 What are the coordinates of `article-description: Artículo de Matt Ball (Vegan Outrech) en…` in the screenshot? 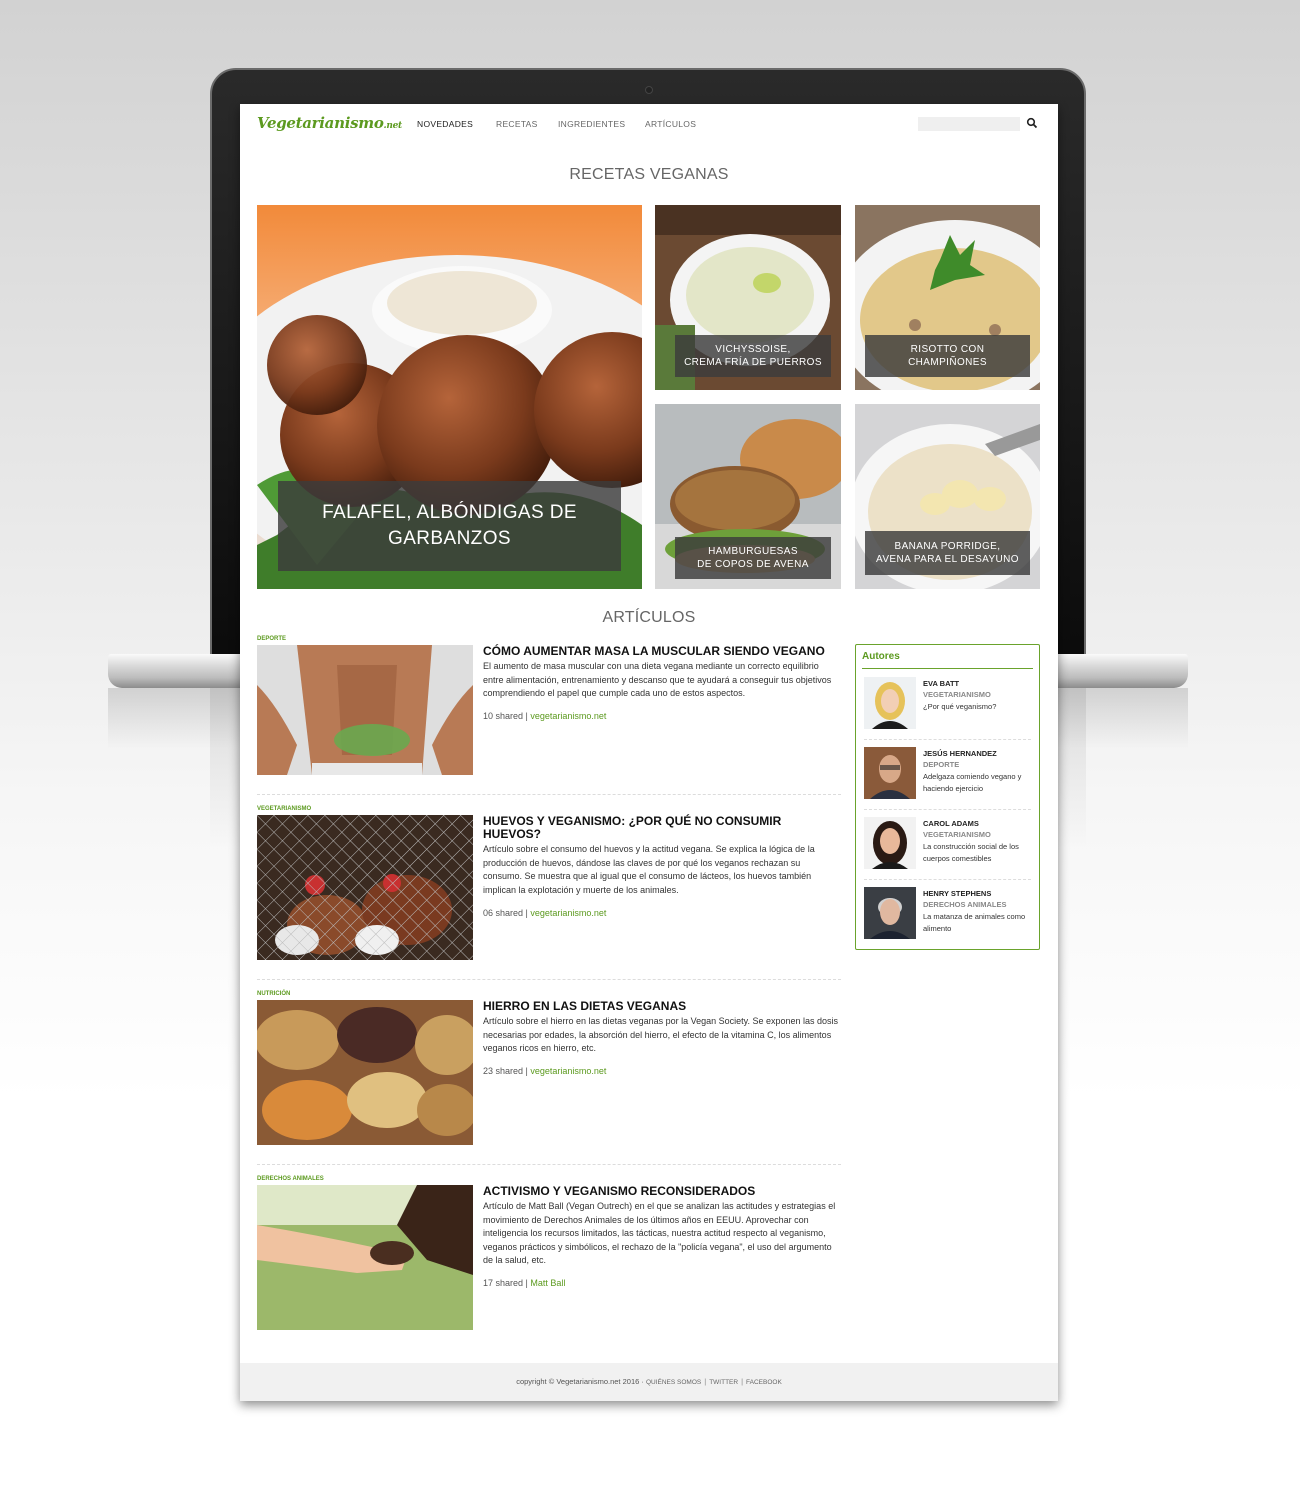 It's located at (659, 1233).